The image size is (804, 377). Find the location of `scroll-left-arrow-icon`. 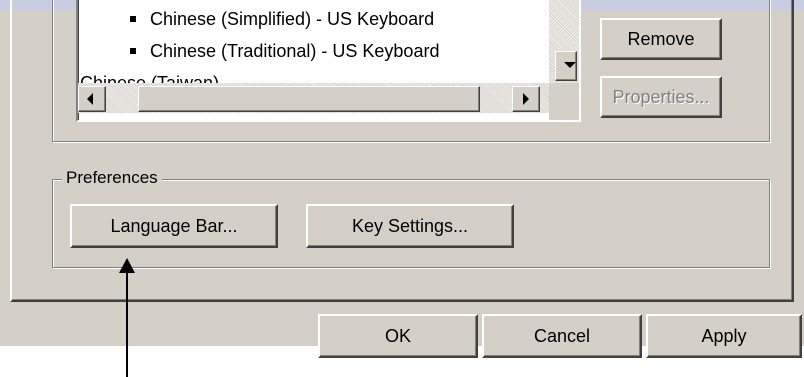

scroll-left-arrow-icon is located at coordinates (90, 99).